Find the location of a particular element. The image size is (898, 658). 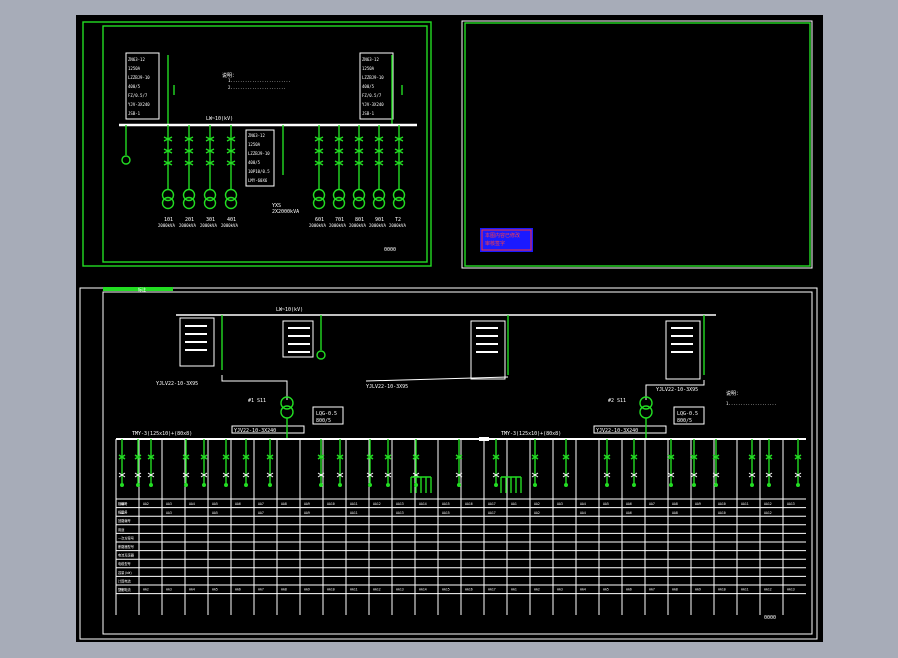

panel-id: AA6 is located at coordinates (238, 504).